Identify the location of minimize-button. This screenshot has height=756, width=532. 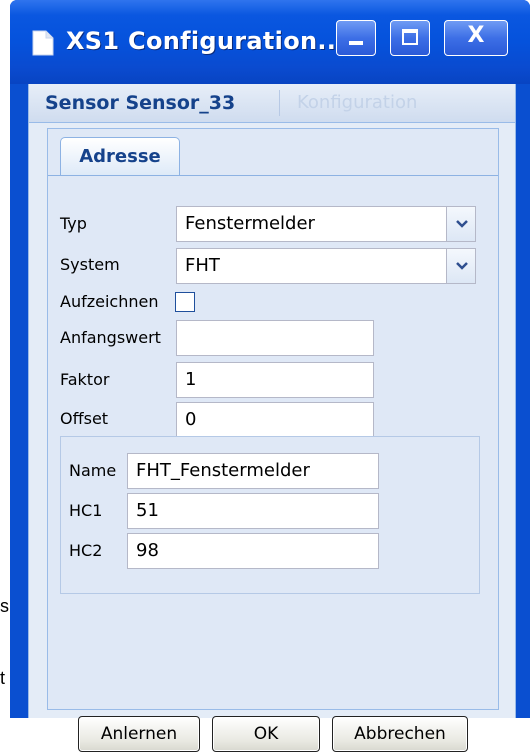
(356, 38).